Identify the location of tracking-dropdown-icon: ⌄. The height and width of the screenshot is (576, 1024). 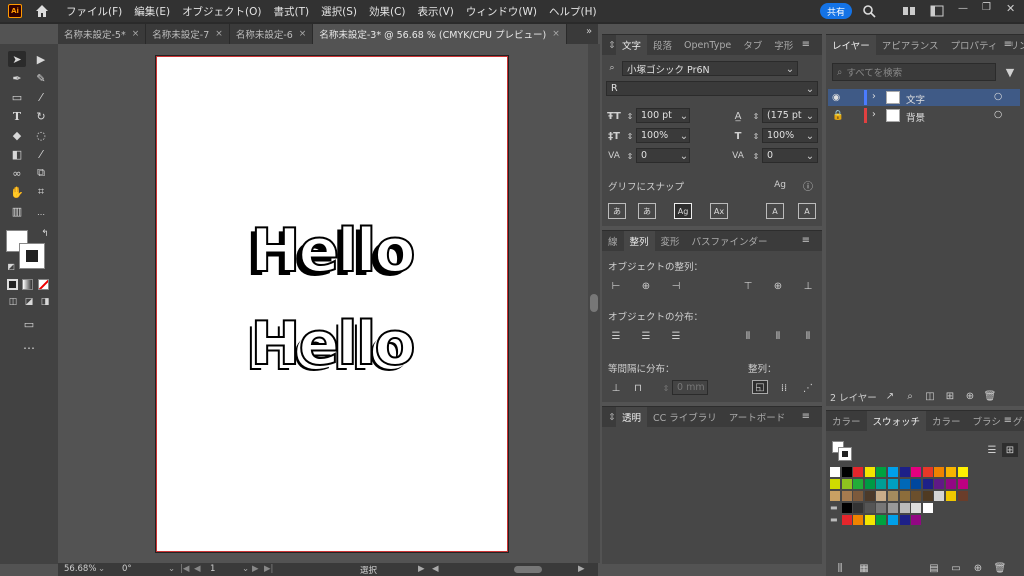
(810, 156).